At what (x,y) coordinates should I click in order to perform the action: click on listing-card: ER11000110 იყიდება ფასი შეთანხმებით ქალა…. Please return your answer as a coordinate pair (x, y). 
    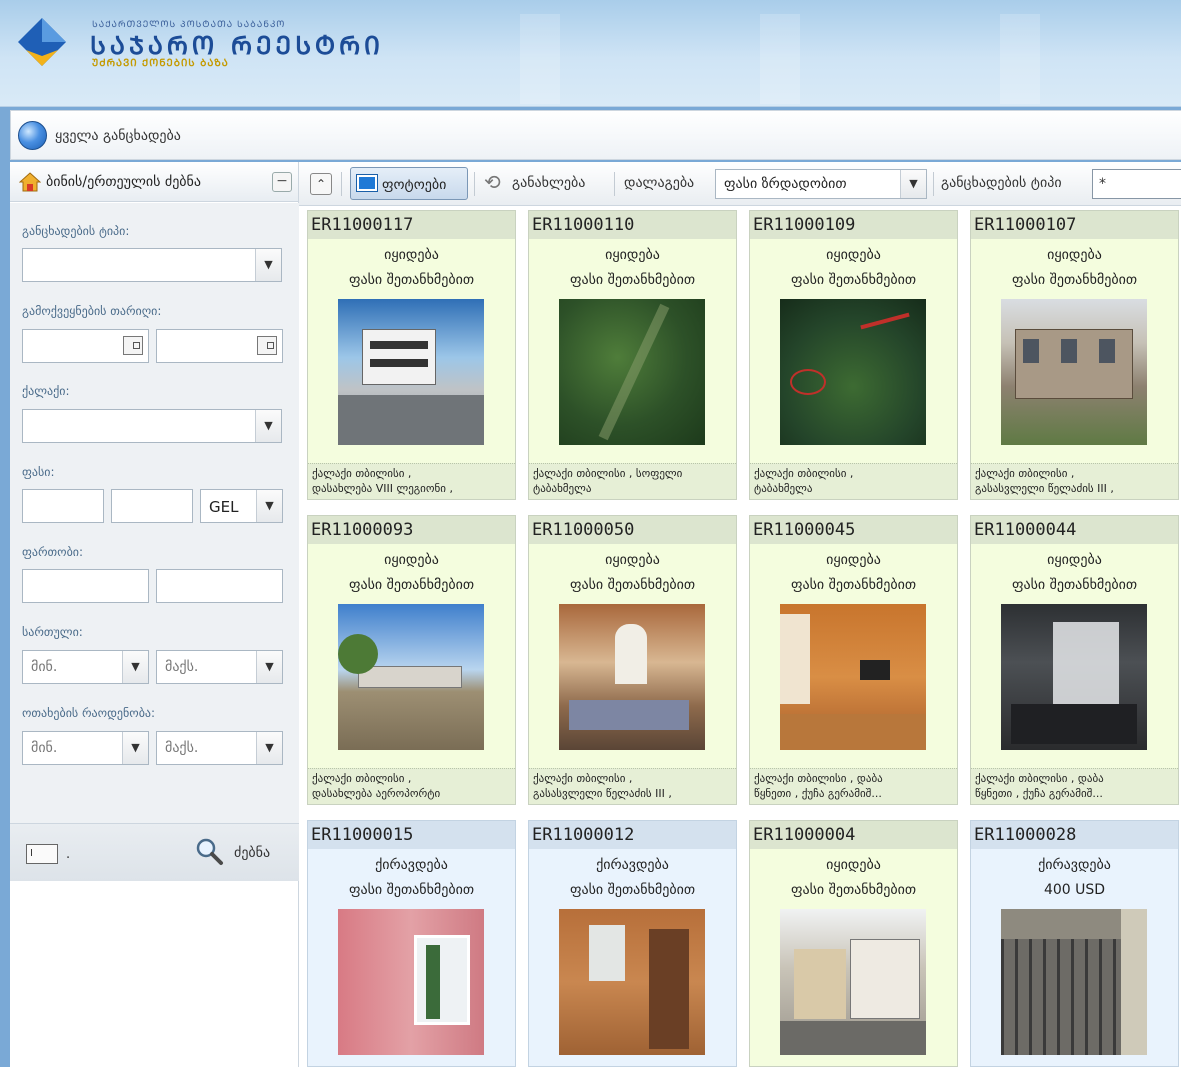
    Looking at the image, I should click on (632, 355).